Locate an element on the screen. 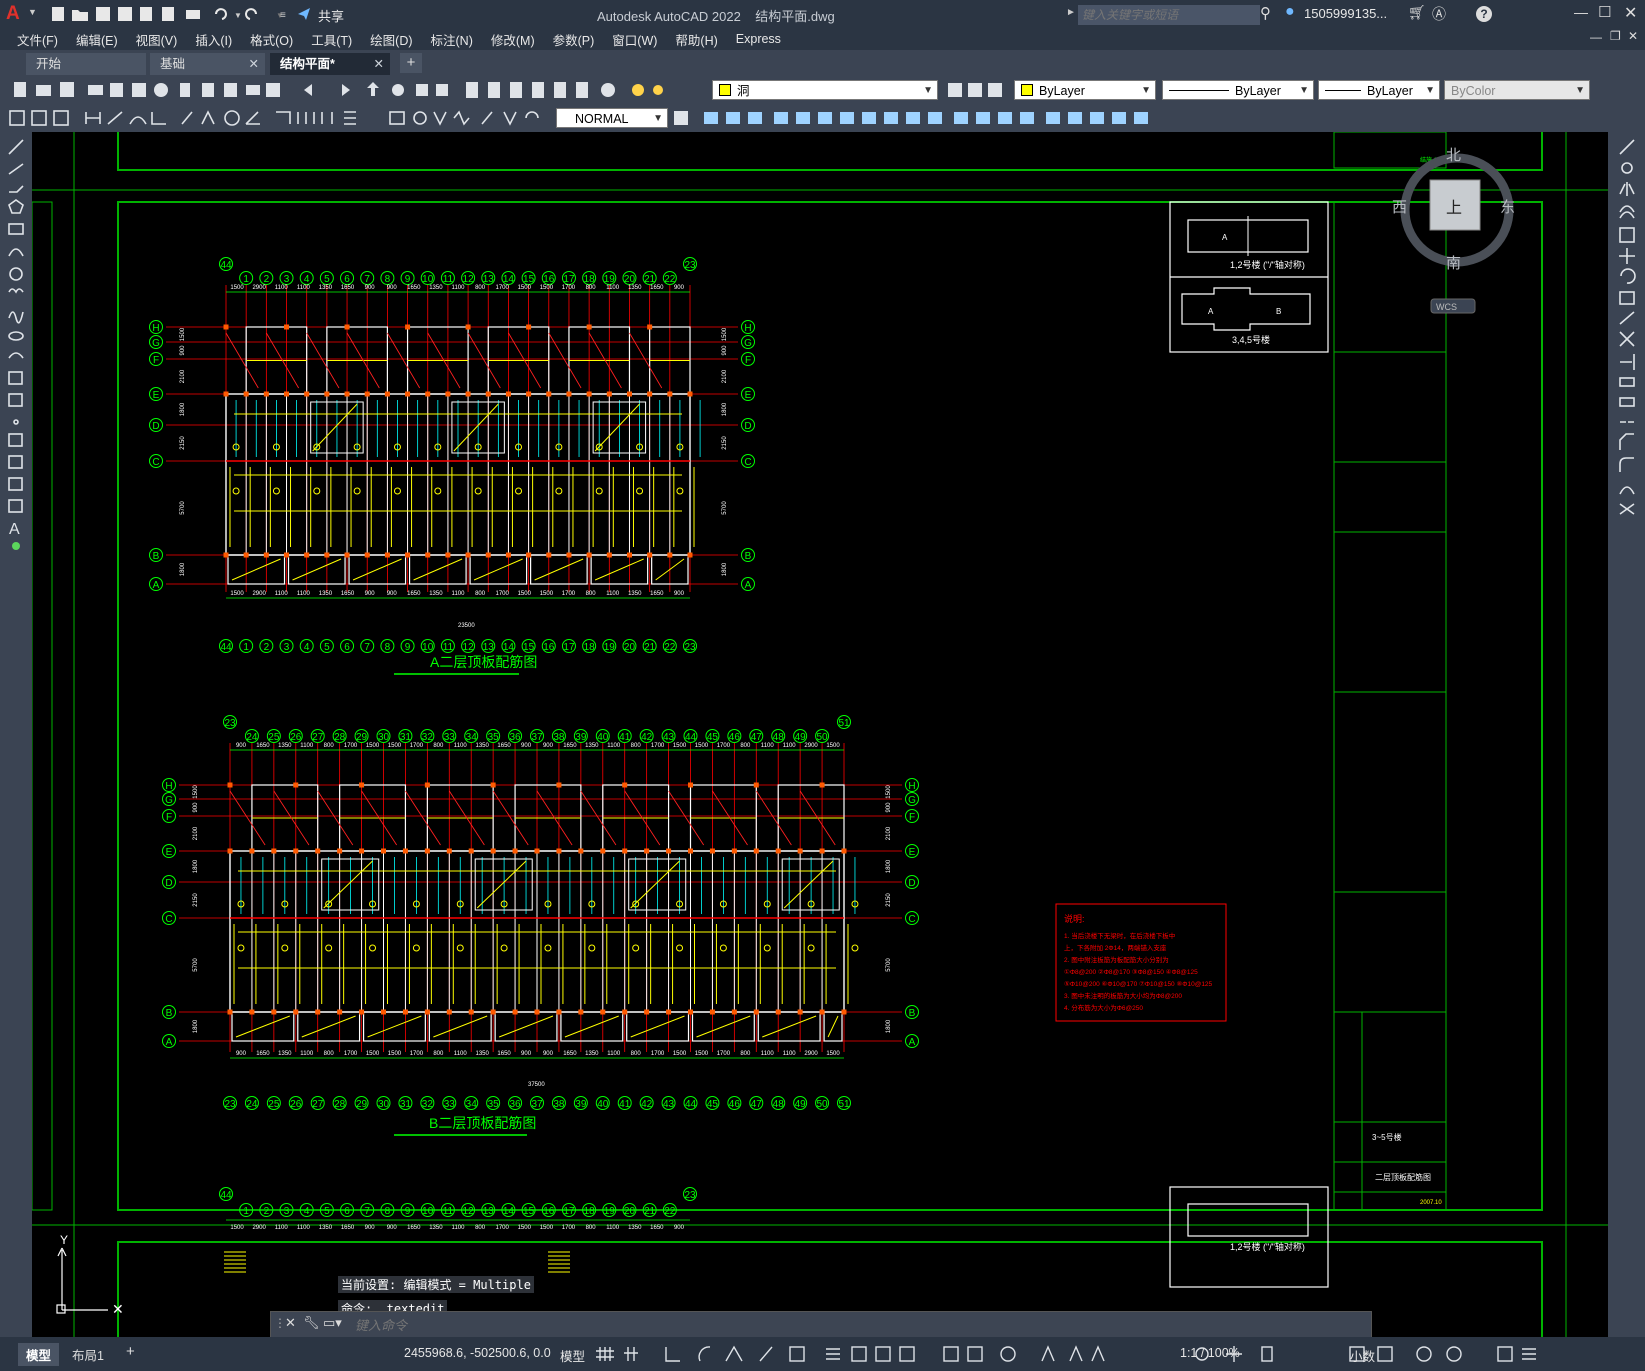 This screenshot has height=1371, width=1645. copy-icon is located at coordinates (208, 90).